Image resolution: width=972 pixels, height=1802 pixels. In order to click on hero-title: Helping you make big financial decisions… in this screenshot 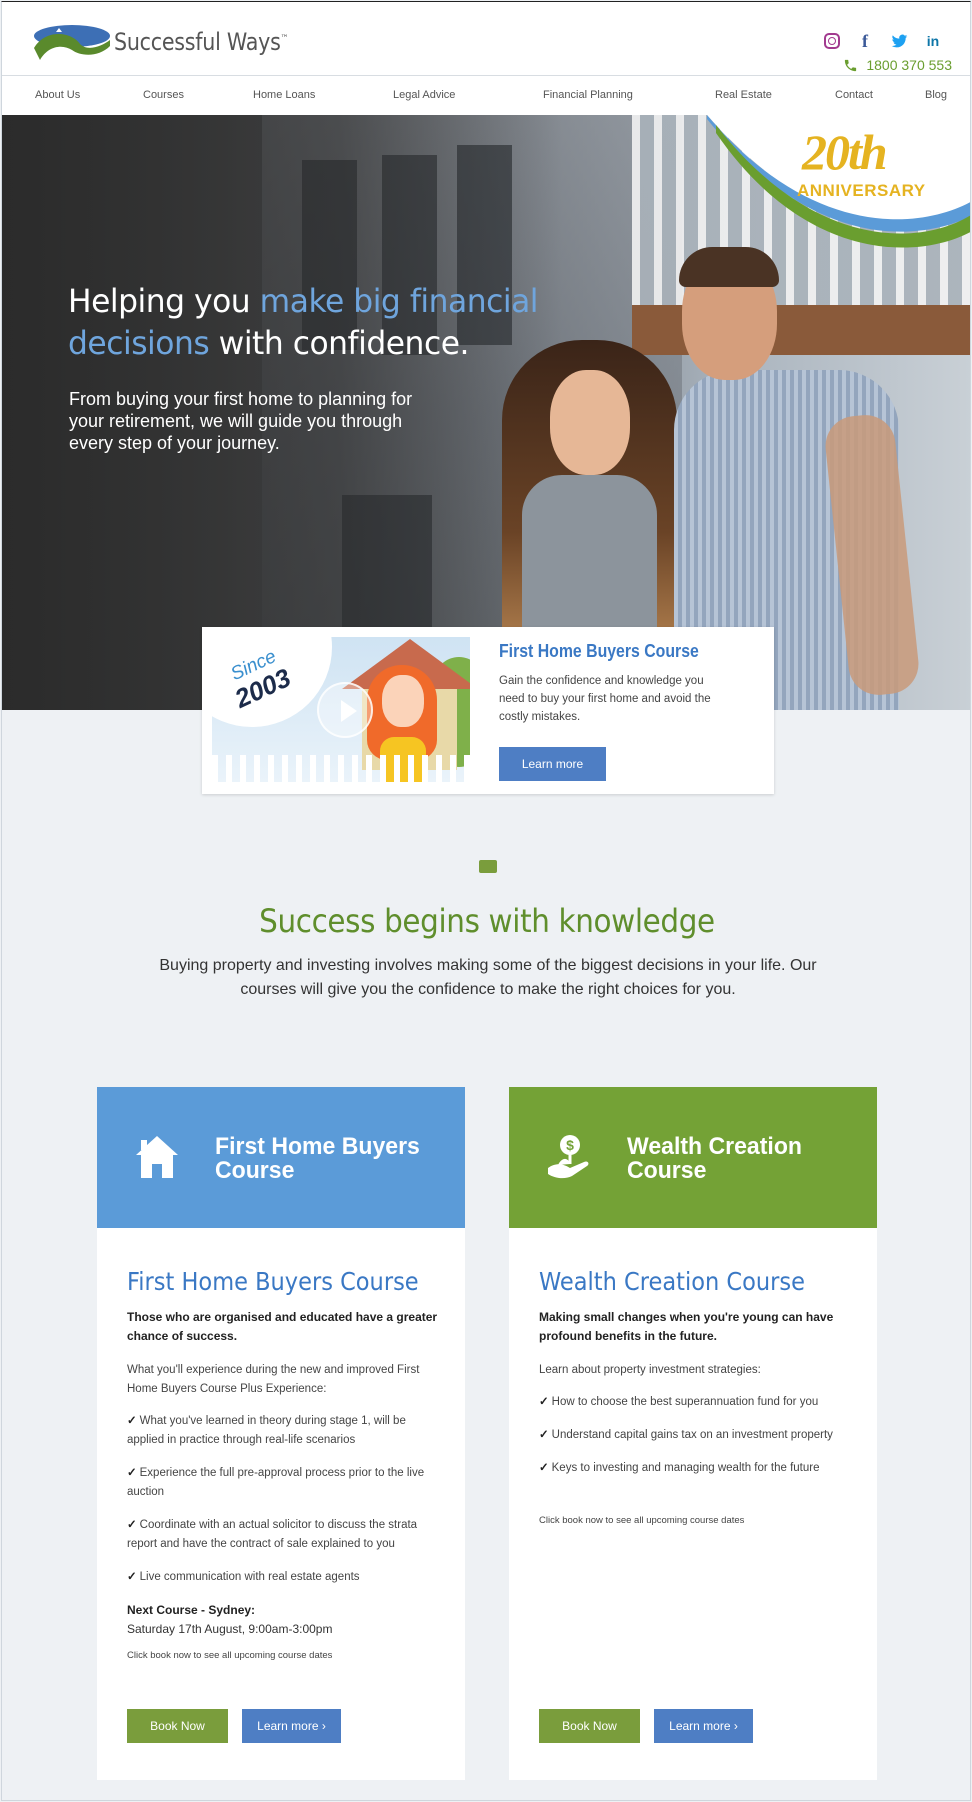, I will do `click(303, 322)`.